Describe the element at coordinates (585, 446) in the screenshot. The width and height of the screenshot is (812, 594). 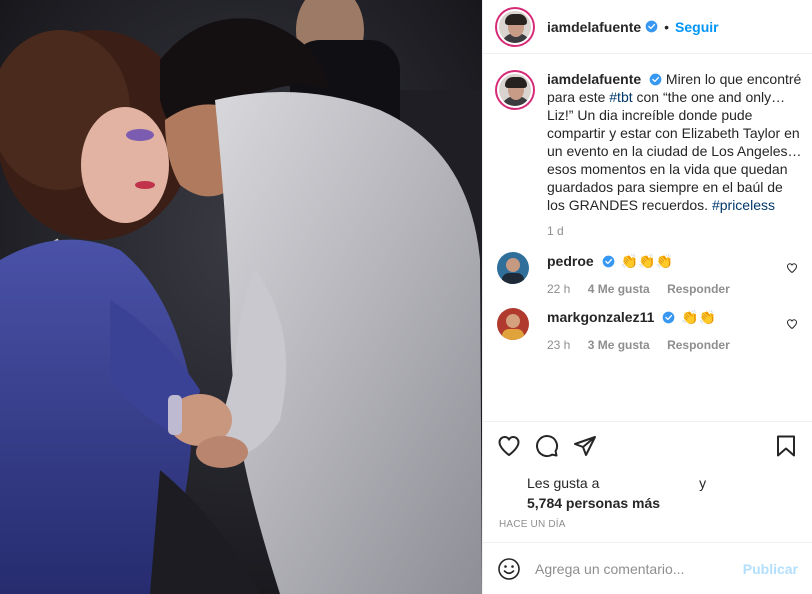
I see `share-icon` at that location.